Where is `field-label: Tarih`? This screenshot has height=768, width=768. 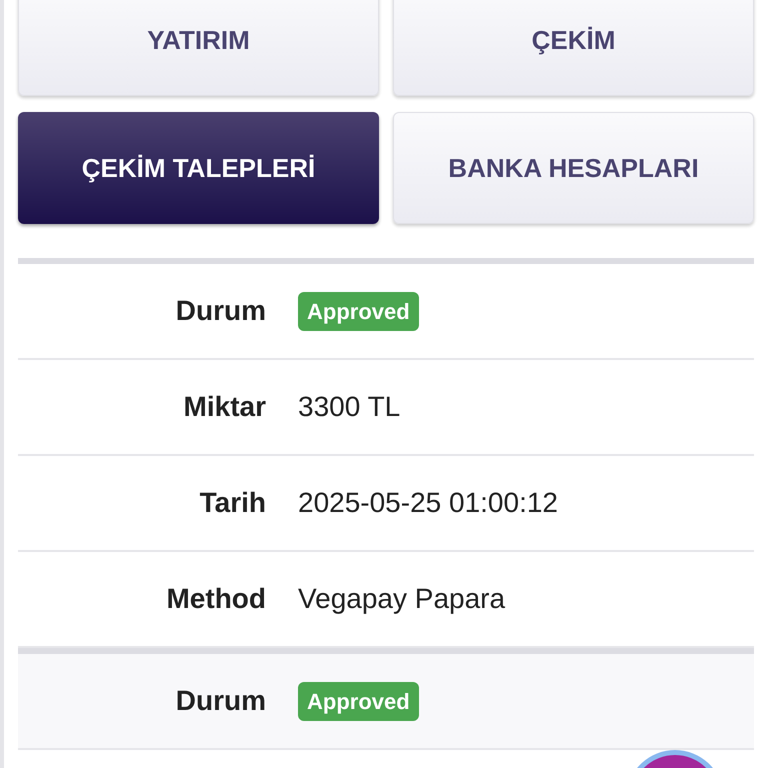 field-label: Tarih is located at coordinates (233, 503).